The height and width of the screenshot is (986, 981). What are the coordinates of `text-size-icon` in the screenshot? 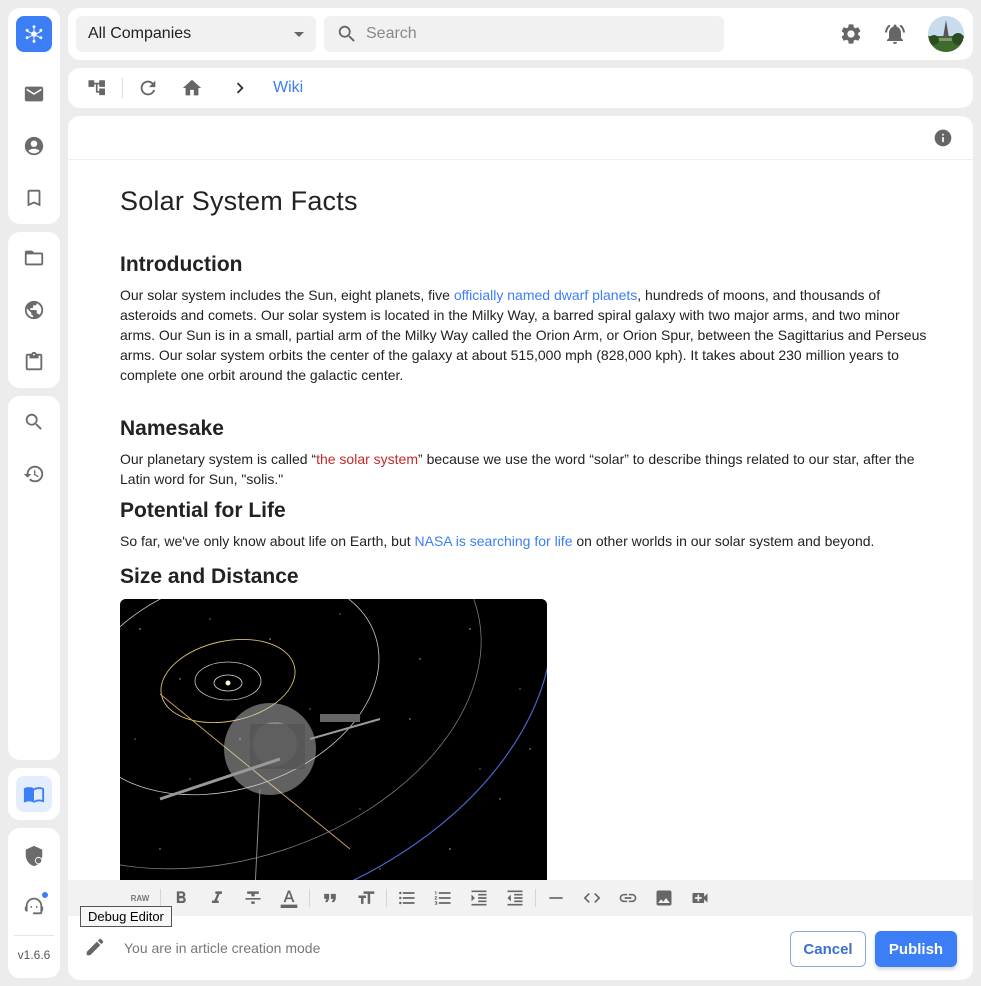 It's located at (366, 897).